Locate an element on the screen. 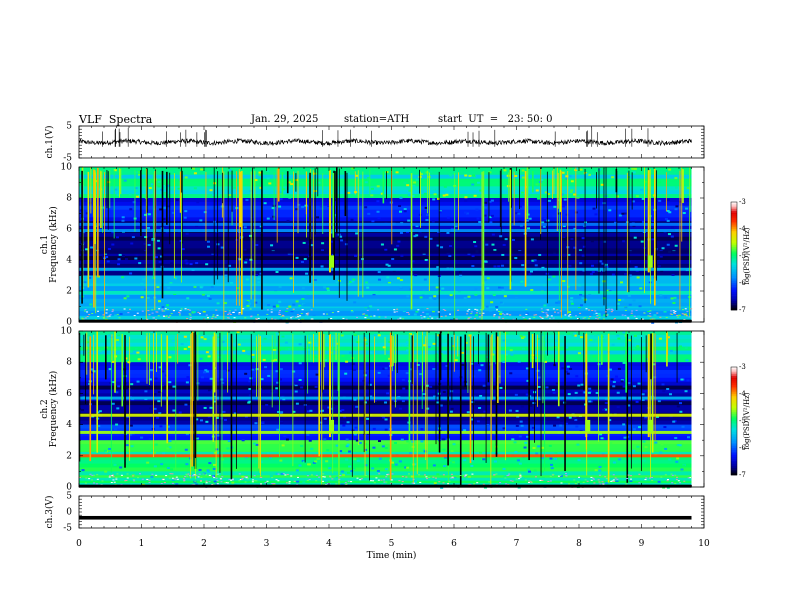 The image size is (792, 612). ch1-ytick-label: 10 is located at coordinates (67, 168).